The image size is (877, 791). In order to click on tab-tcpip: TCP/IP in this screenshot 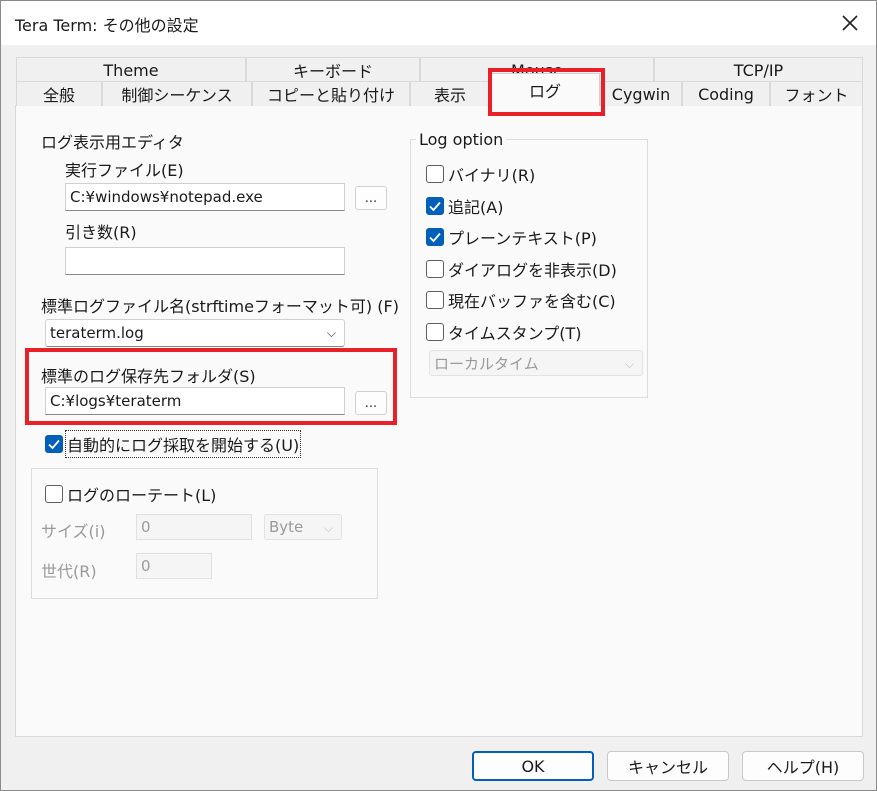, I will do `click(758, 69)`.